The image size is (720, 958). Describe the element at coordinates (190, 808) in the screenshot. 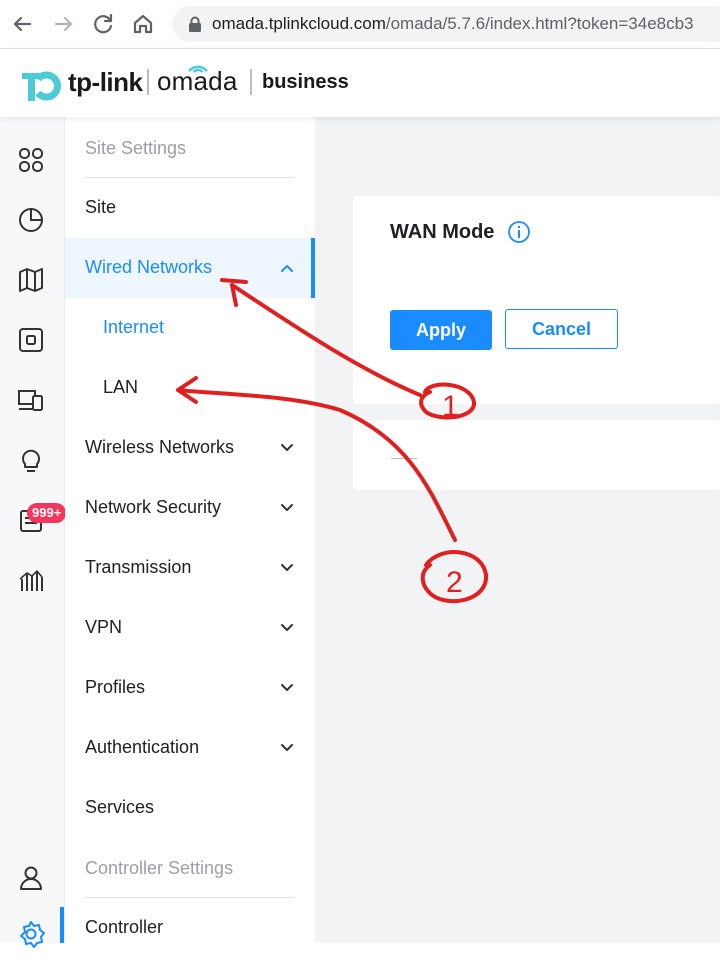

I see `menu-item-services: Services` at that location.